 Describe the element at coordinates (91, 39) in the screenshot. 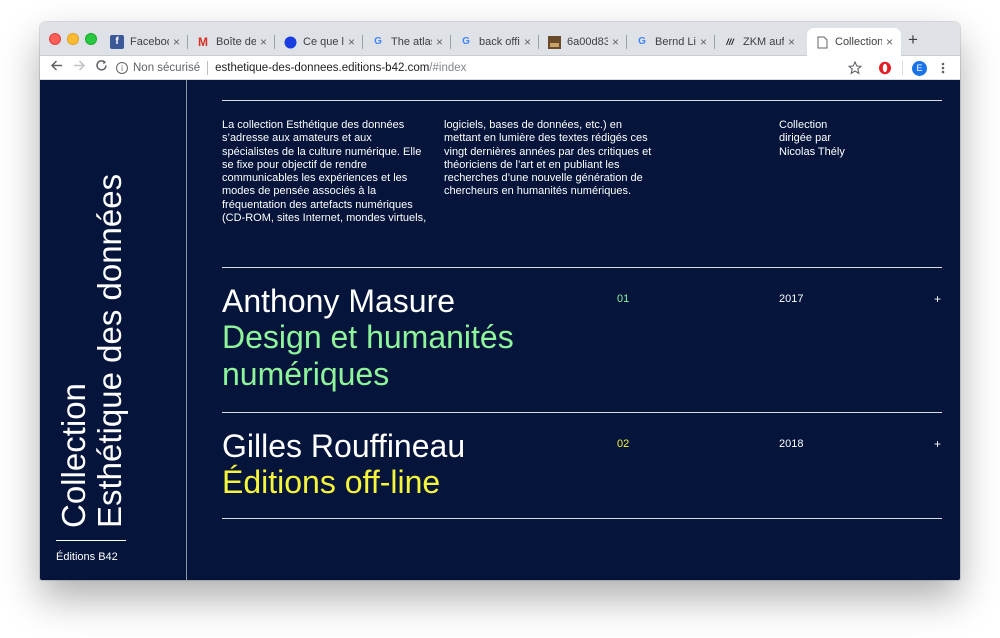

I see `maximize-window-button` at that location.